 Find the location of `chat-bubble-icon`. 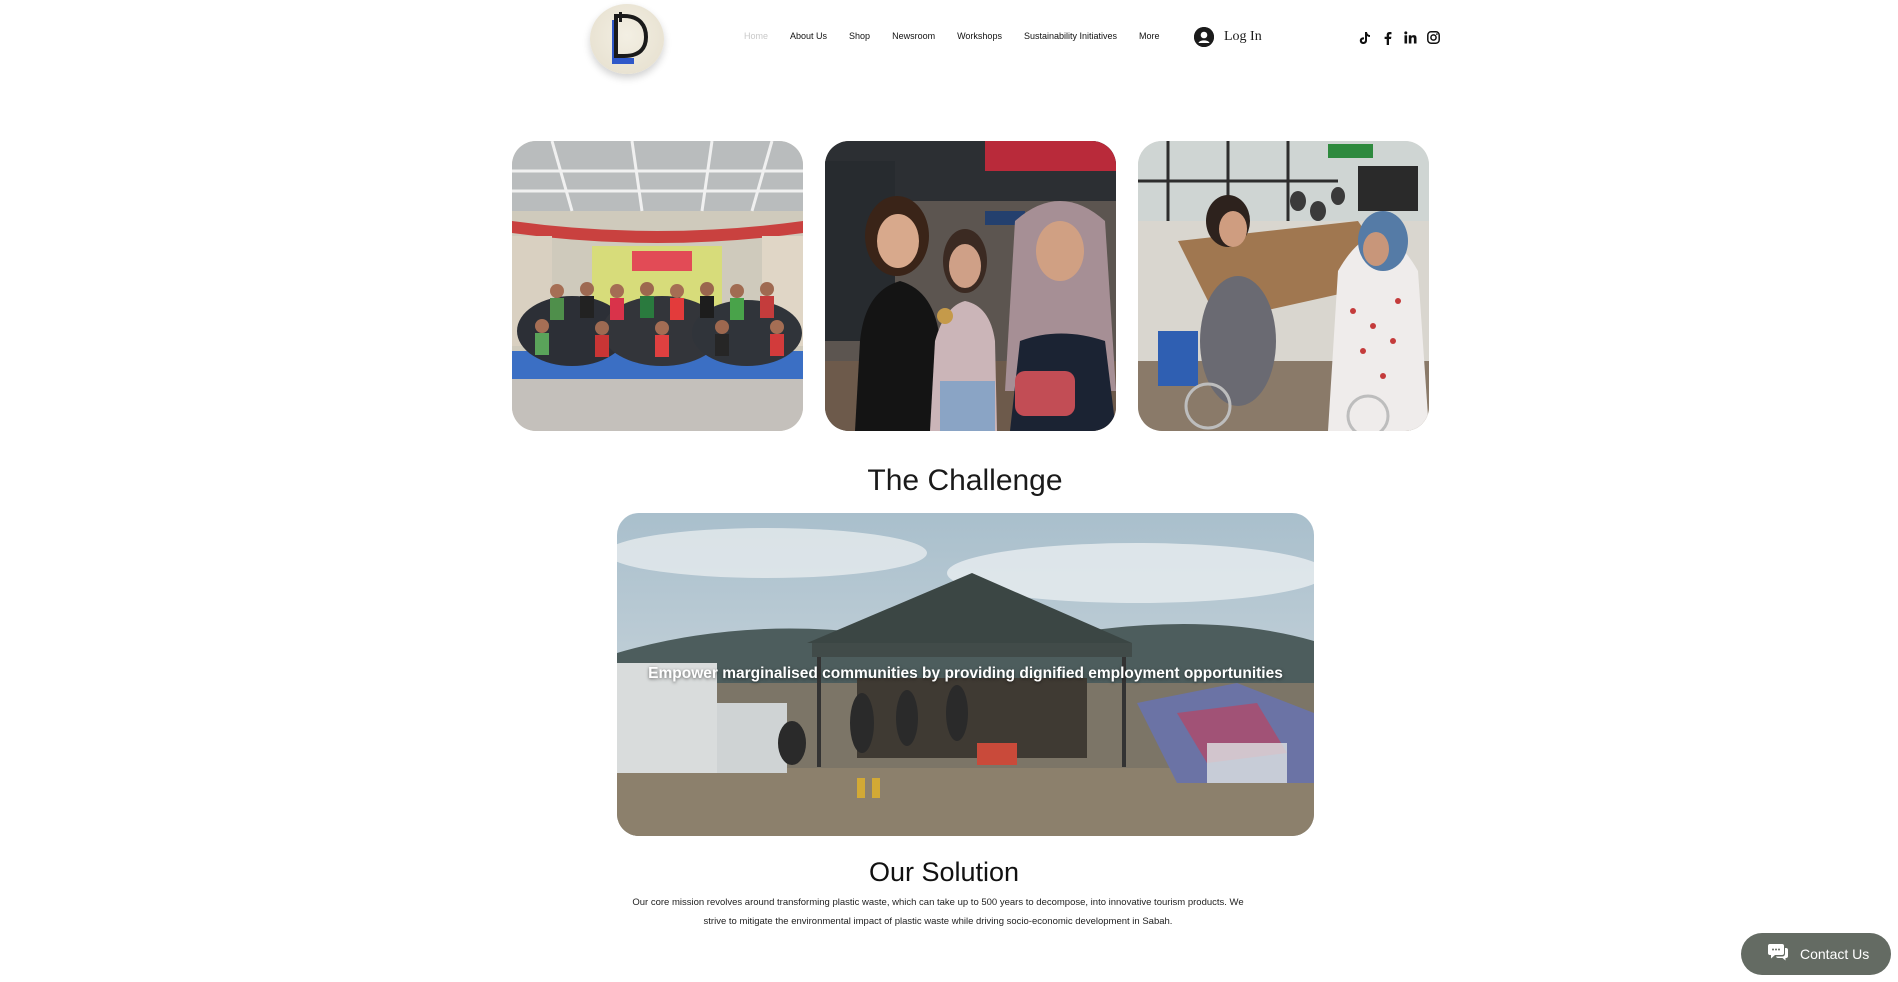

chat-bubble-icon is located at coordinates (1778, 954).